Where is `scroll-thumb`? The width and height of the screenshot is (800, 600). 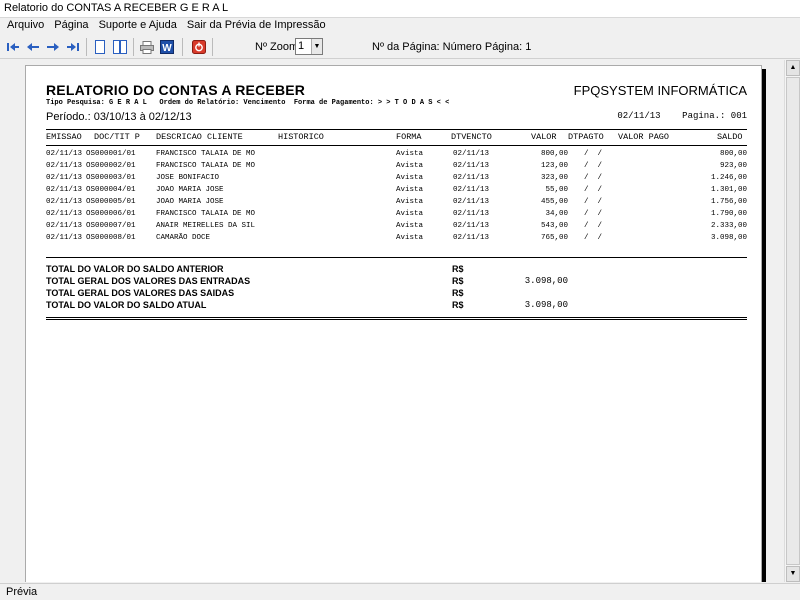 scroll-thumb is located at coordinates (793, 321).